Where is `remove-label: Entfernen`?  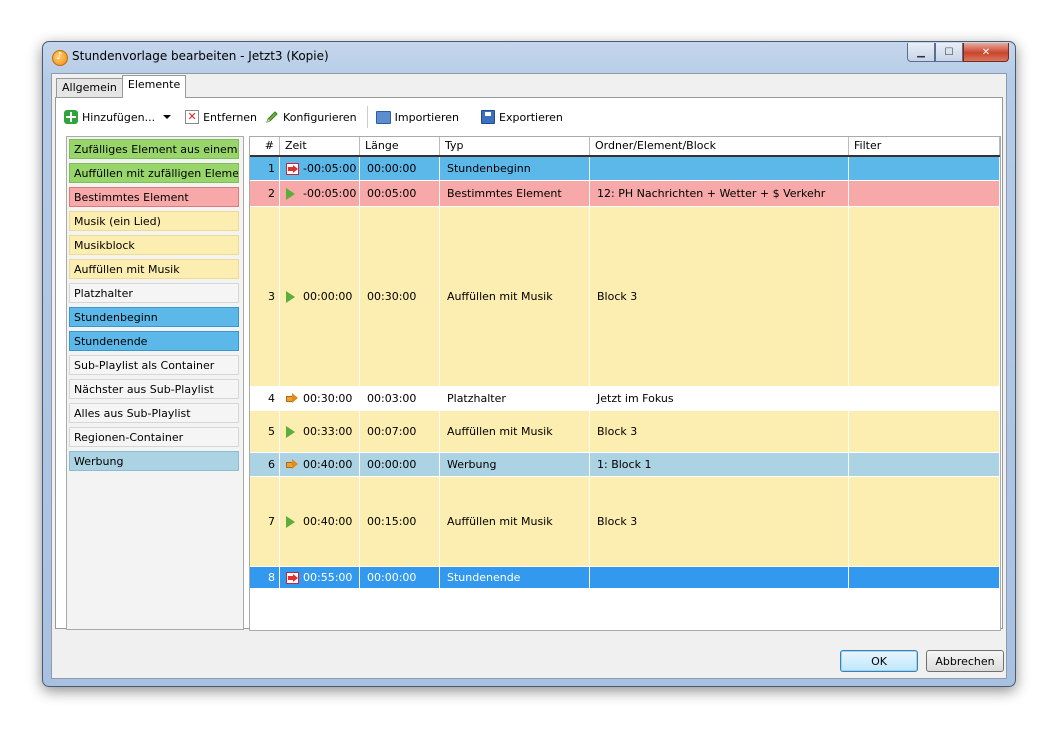 remove-label: Entfernen is located at coordinates (230, 117).